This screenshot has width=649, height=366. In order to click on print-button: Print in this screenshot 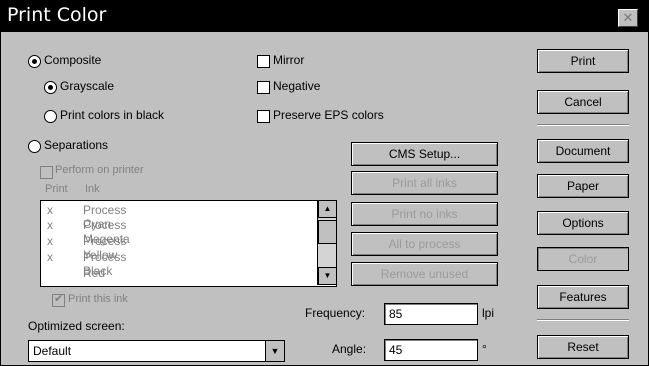, I will do `click(583, 61)`.